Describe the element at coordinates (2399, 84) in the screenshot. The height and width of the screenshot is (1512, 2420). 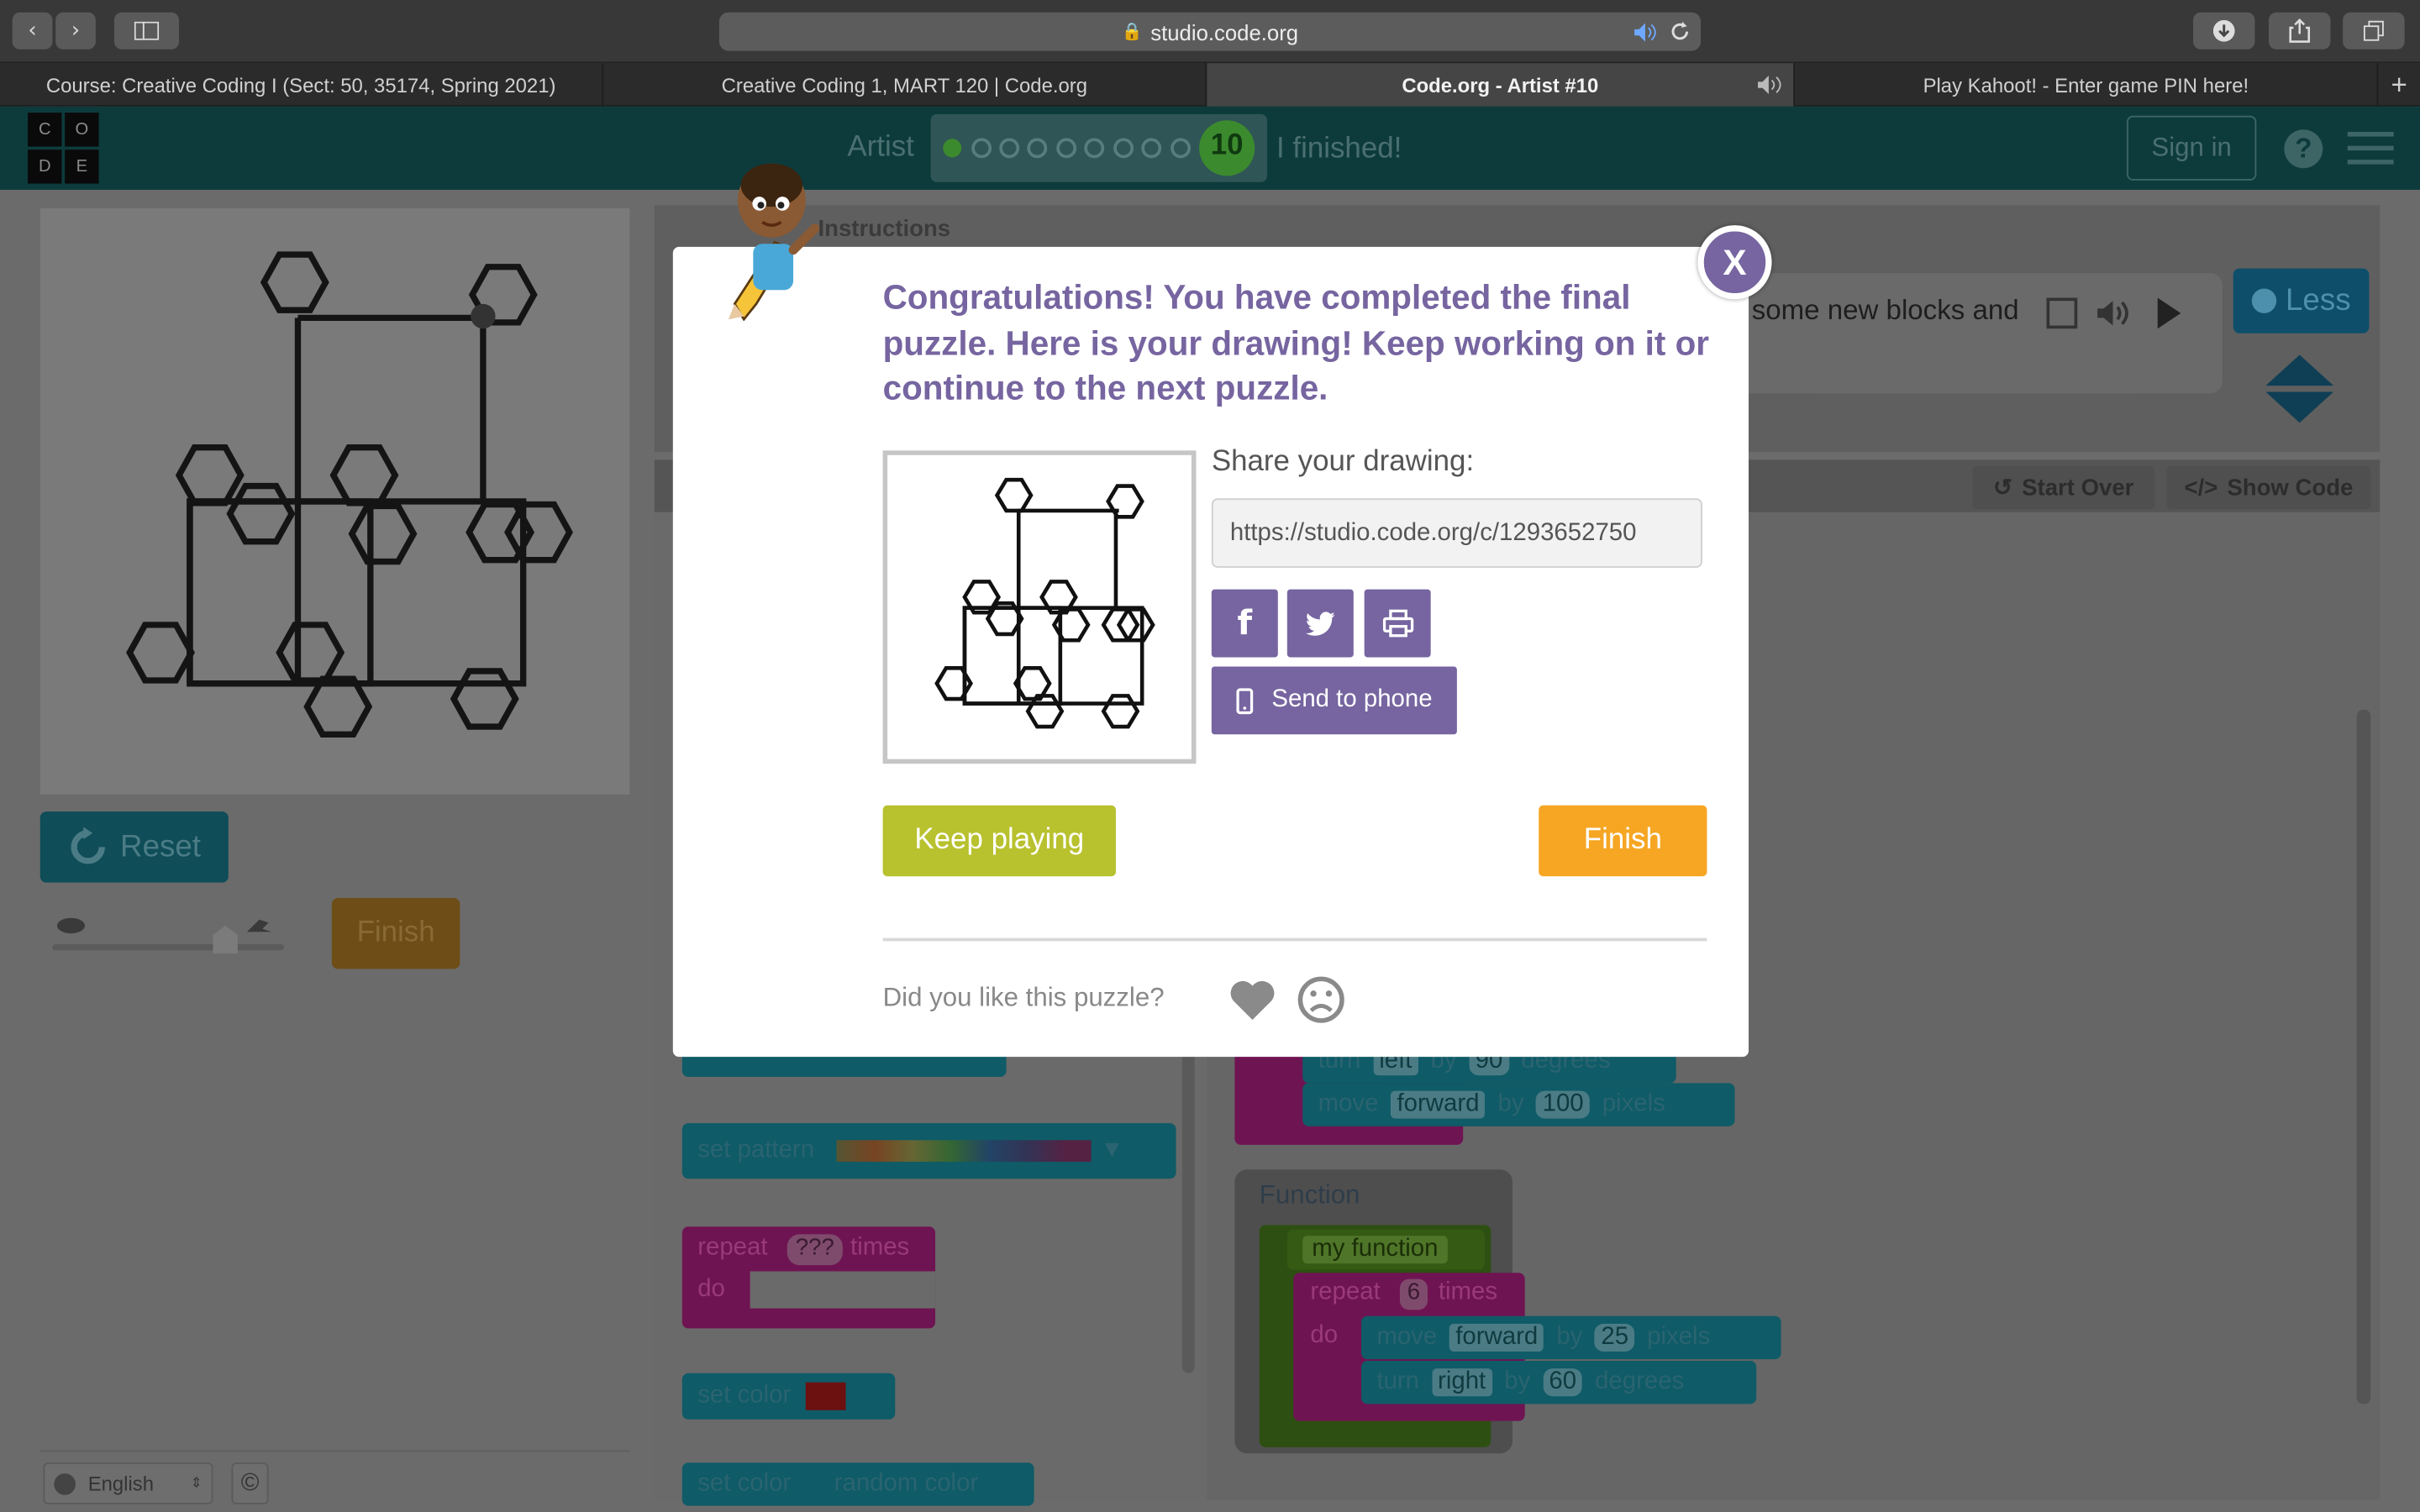
I see `new-tab-button: +` at that location.